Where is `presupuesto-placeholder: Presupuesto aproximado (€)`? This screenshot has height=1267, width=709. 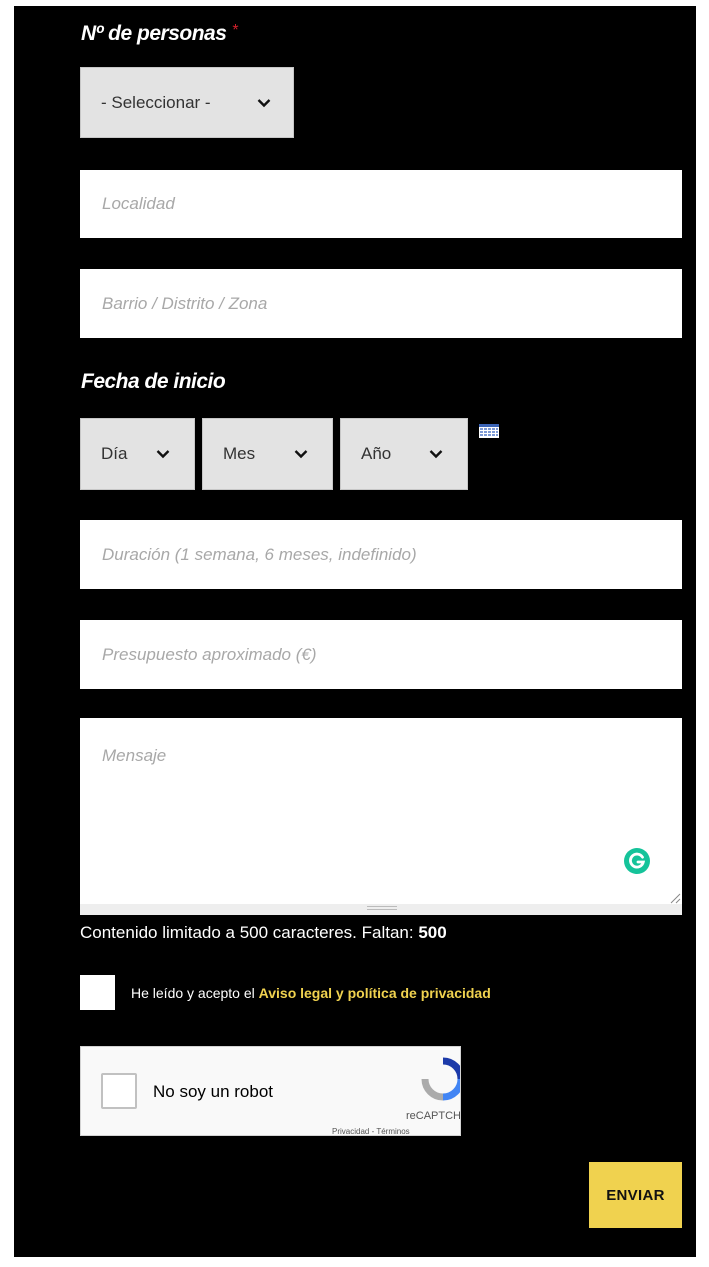
presupuesto-placeholder: Presupuesto aproximado (€) is located at coordinates (209, 654).